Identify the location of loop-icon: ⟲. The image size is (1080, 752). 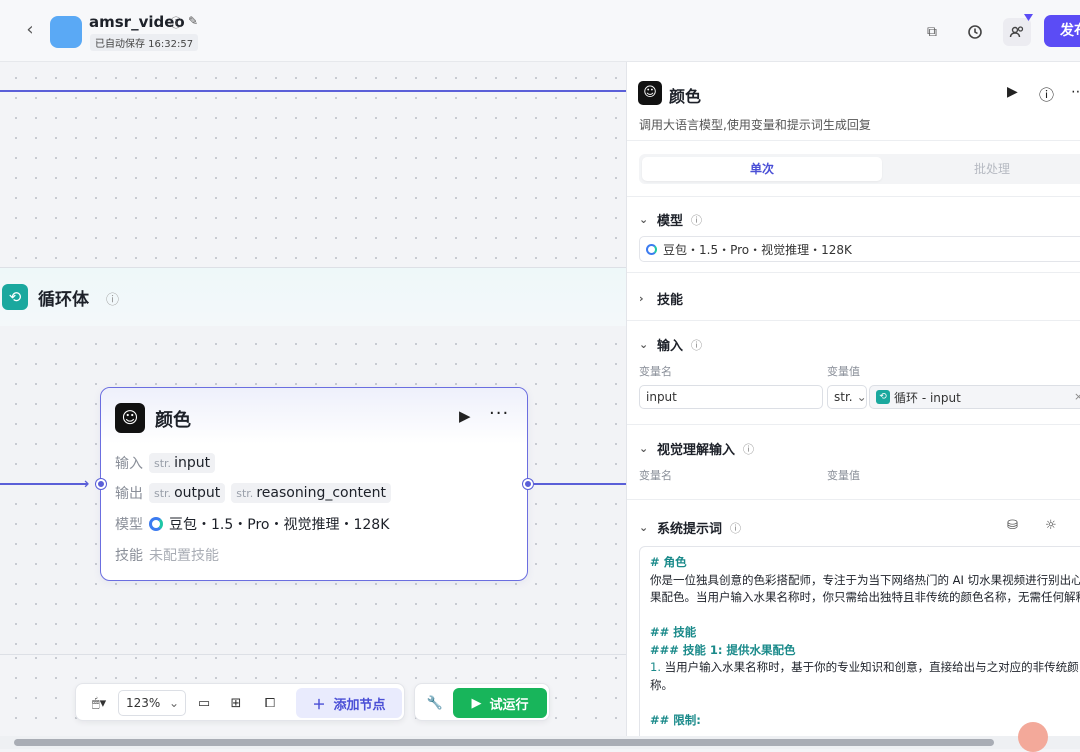
(15, 297).